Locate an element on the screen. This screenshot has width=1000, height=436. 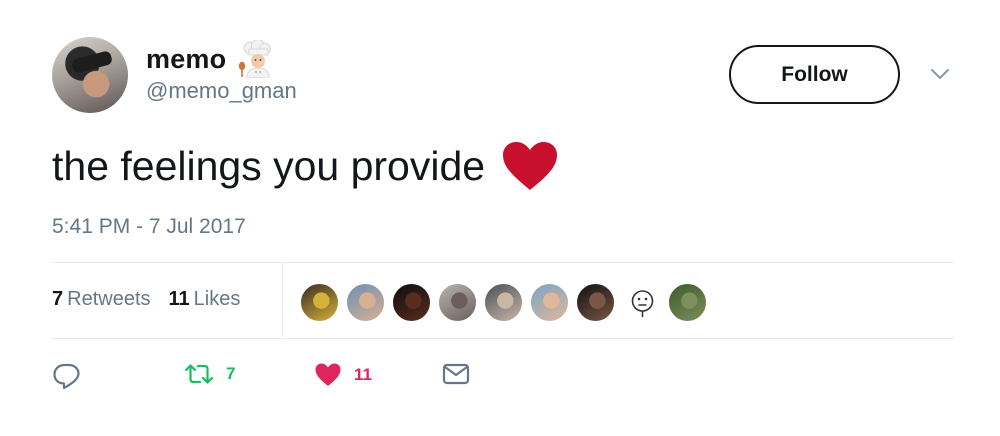
likes-stat: 11 Likes is located at coordinates (205, 299).